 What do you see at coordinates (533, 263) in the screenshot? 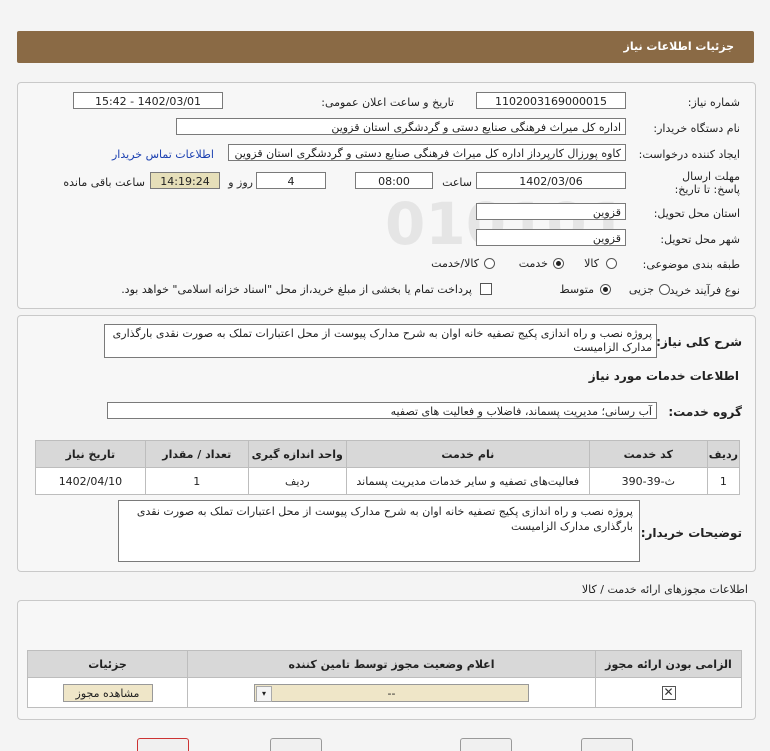
I see `category-service-label: خدمت` at bounding box center [533, 263].